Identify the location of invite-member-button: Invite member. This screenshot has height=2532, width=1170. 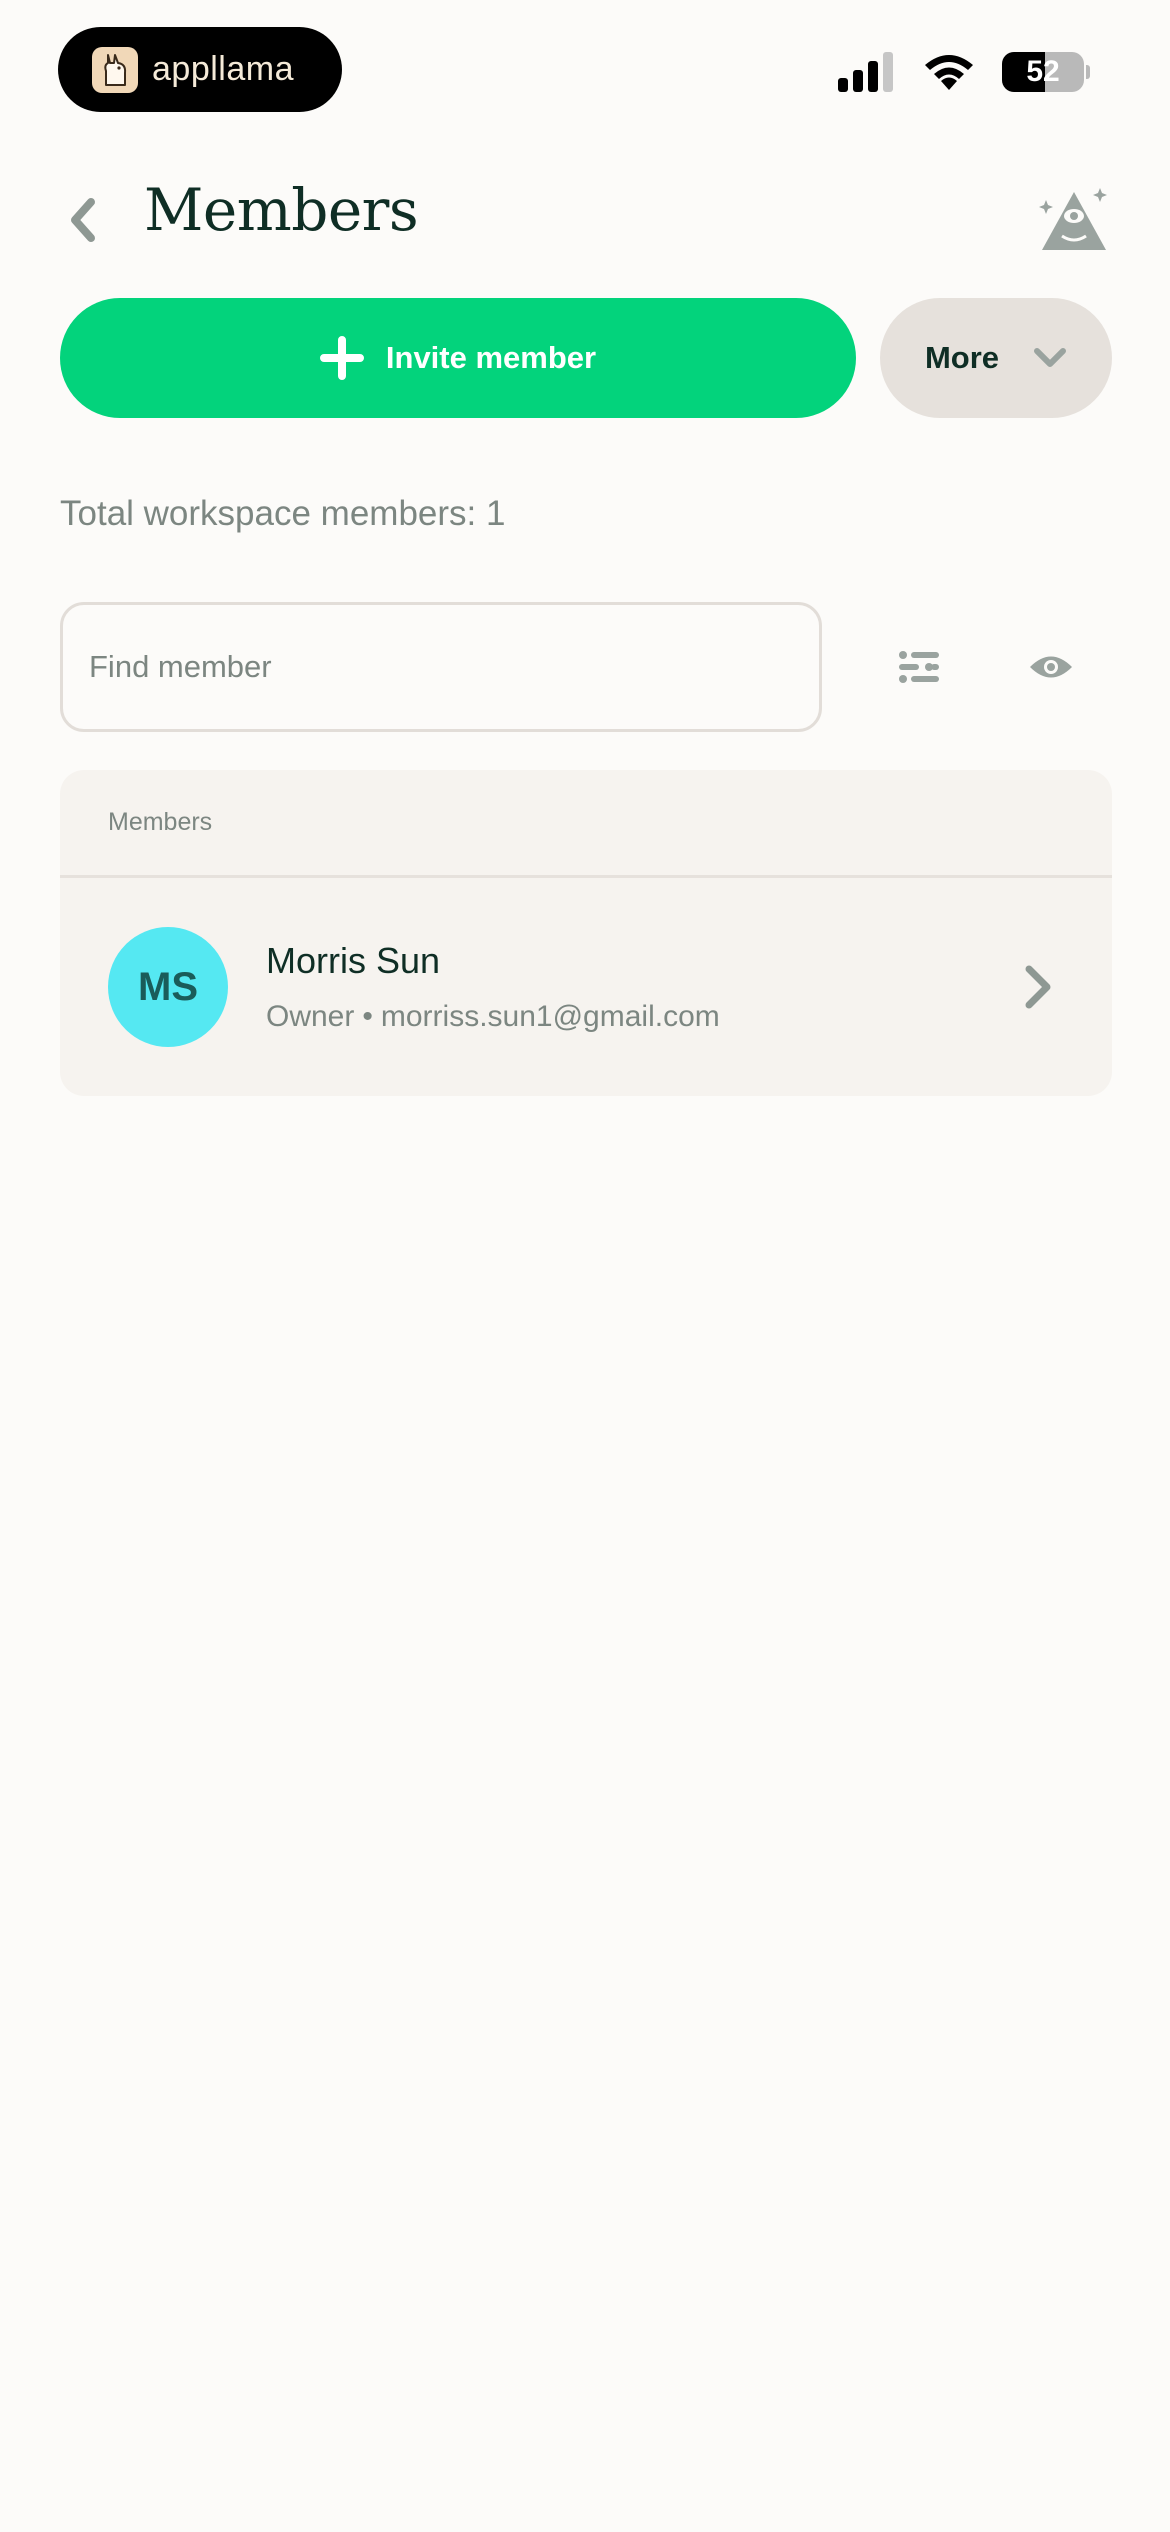
(458, 358).